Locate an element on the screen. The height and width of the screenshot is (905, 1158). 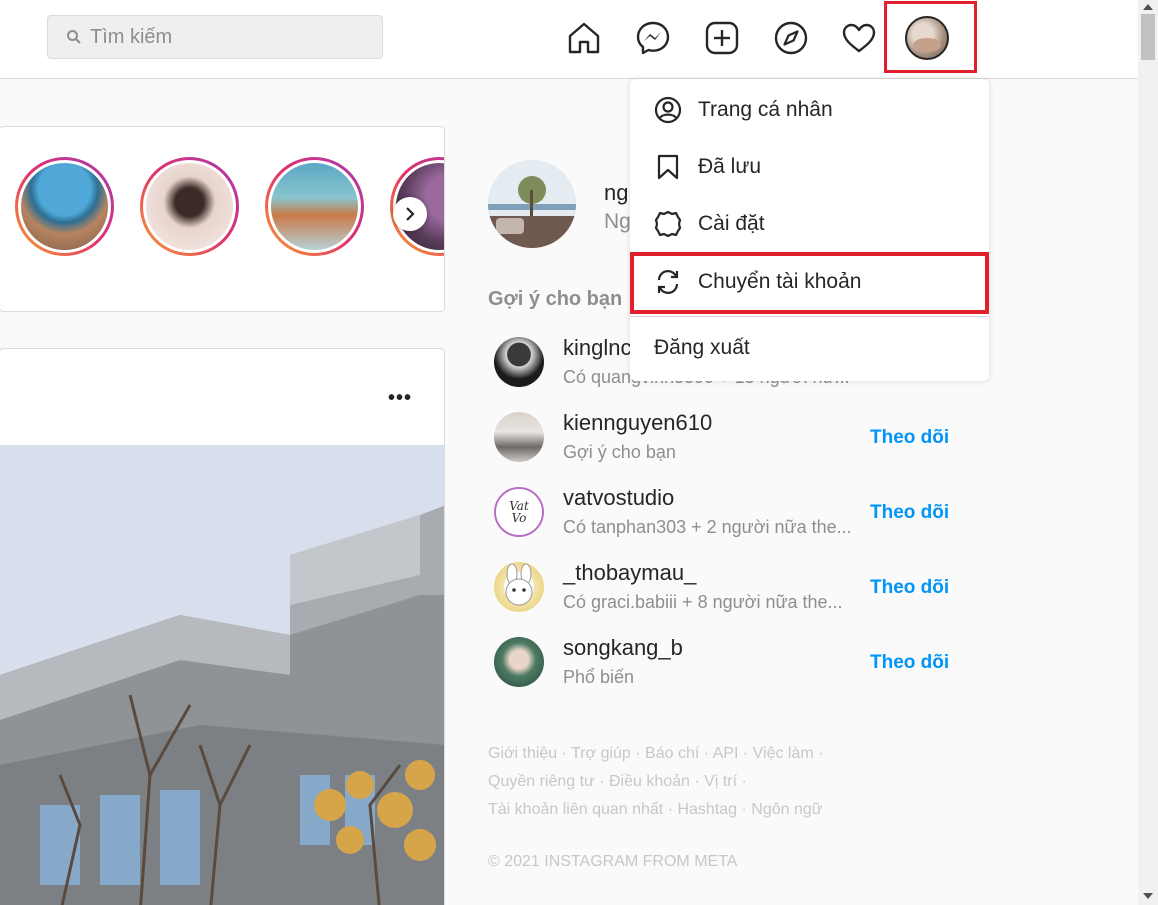
explore-icon is located at coordinates (791, 38).